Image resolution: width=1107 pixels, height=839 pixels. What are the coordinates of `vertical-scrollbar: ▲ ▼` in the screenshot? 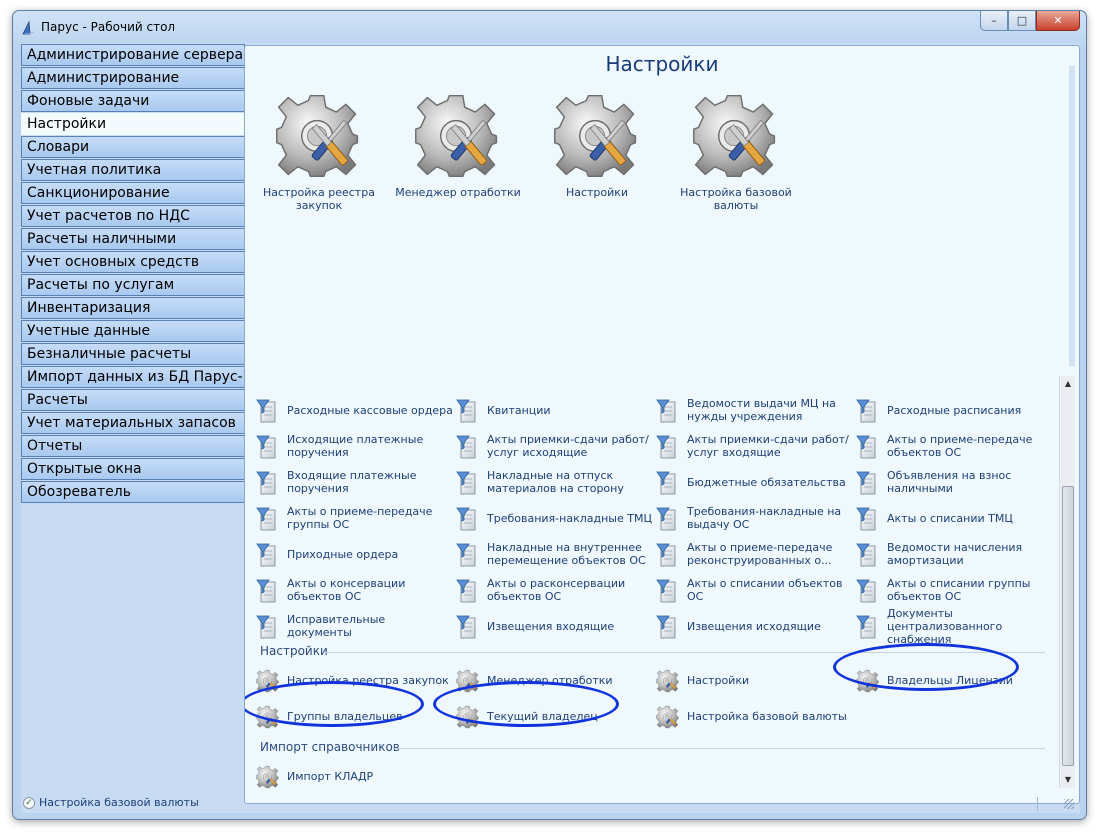 It's located at (1067, 582).